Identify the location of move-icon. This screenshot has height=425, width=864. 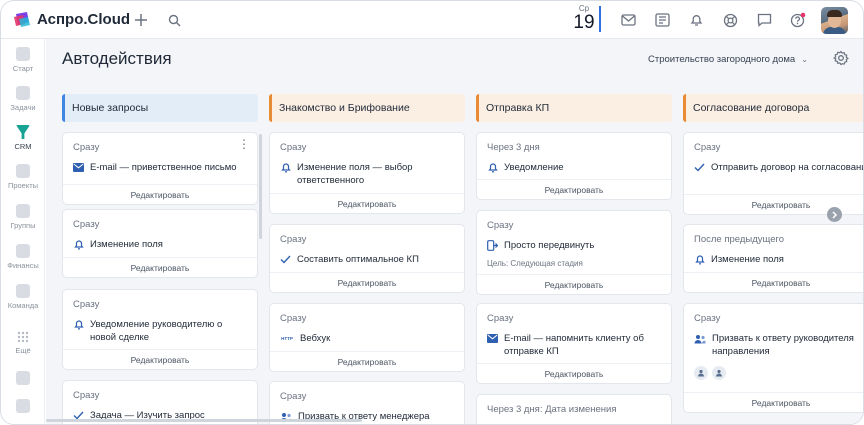
(492, 245).